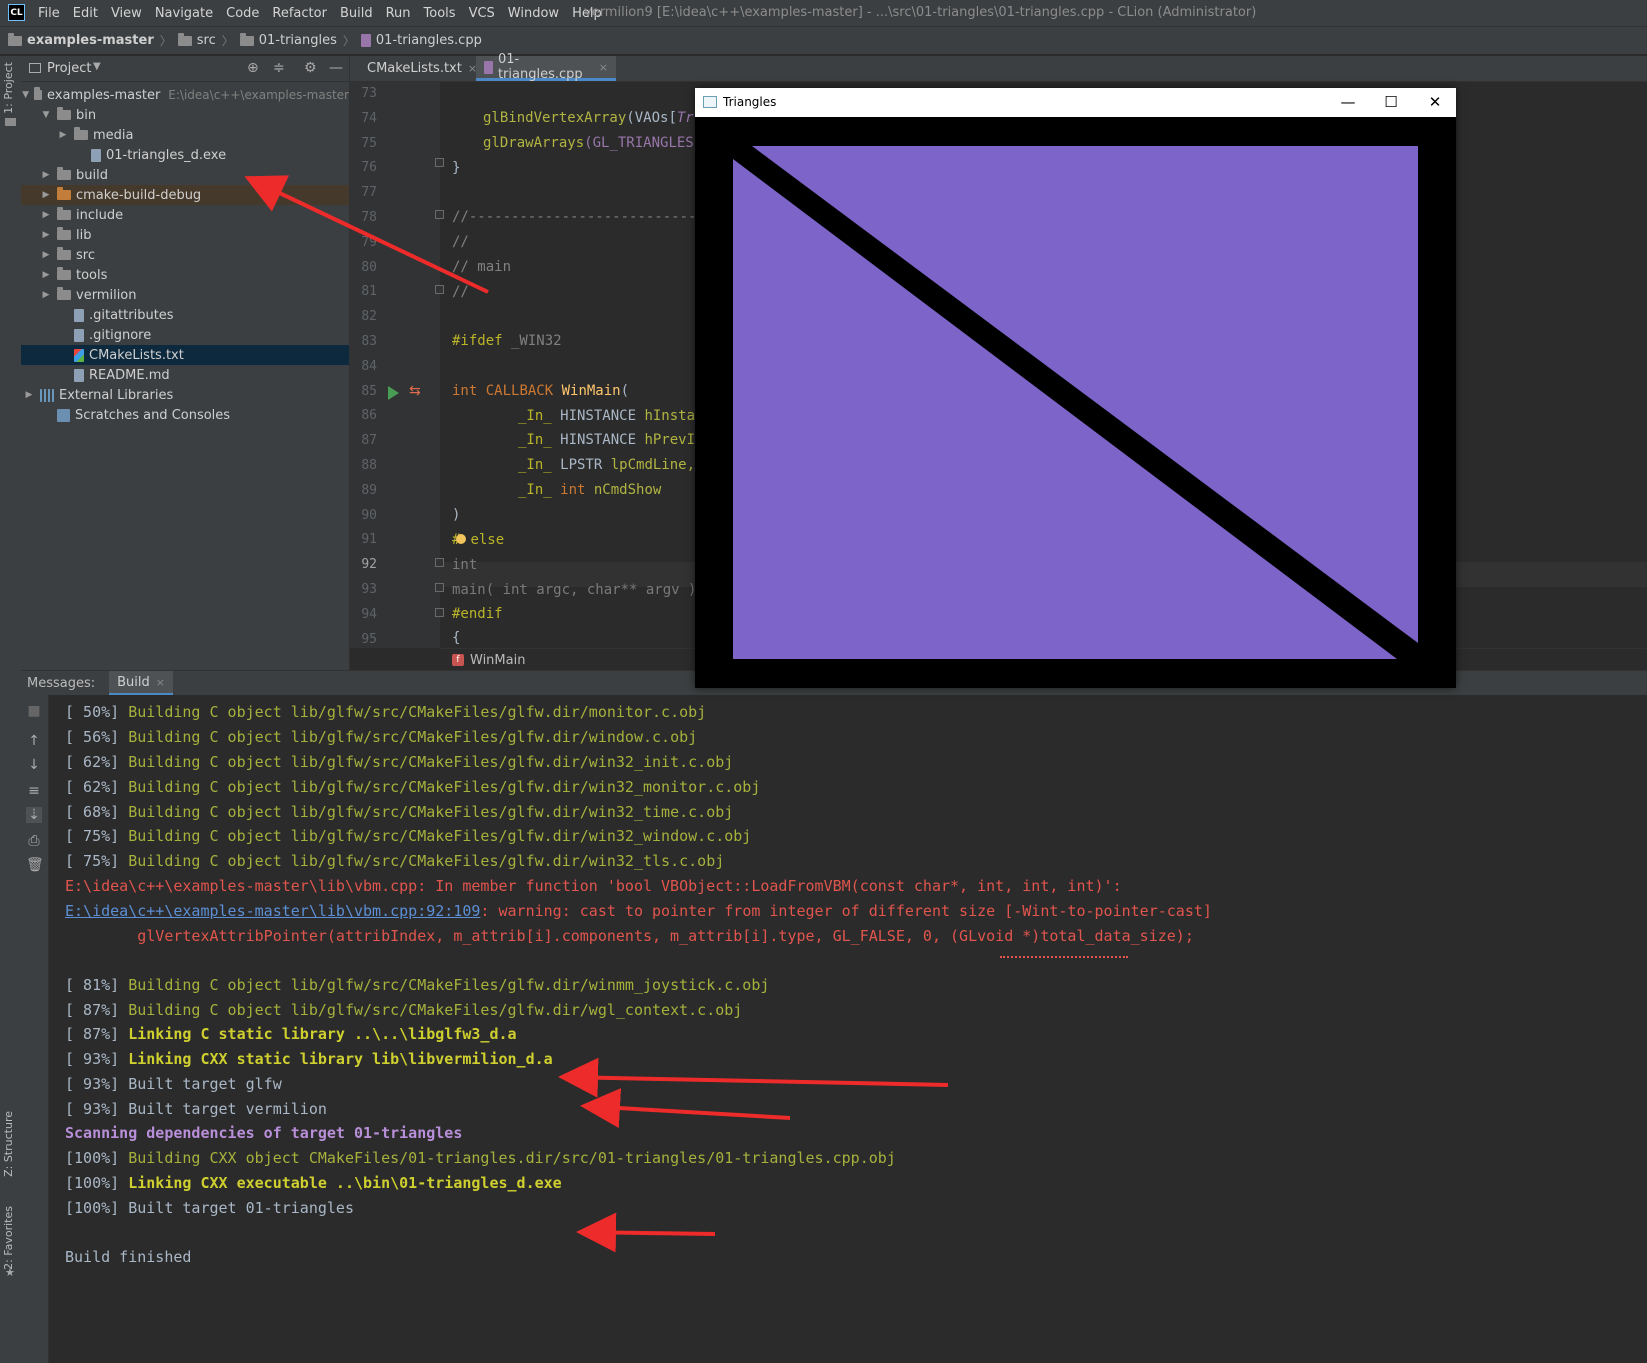  Describe the element at coordinates (1075, 103) in the screenshot. I see `triangles-titlebar: Triangles — ☐ ✕` at that location.